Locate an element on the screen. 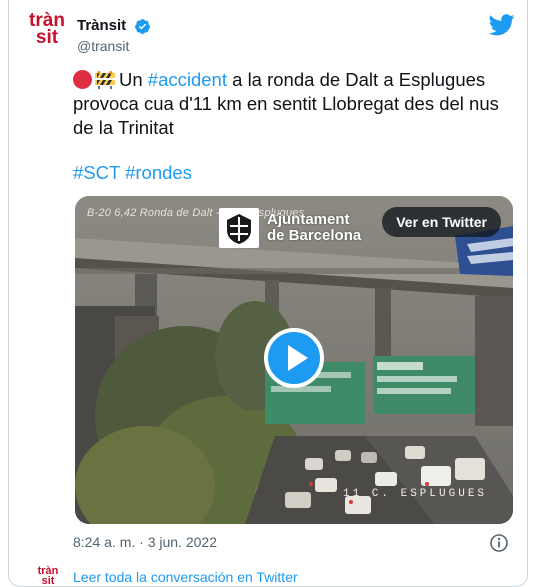  display-name: Trànsit is located at coordinates (101, 26).